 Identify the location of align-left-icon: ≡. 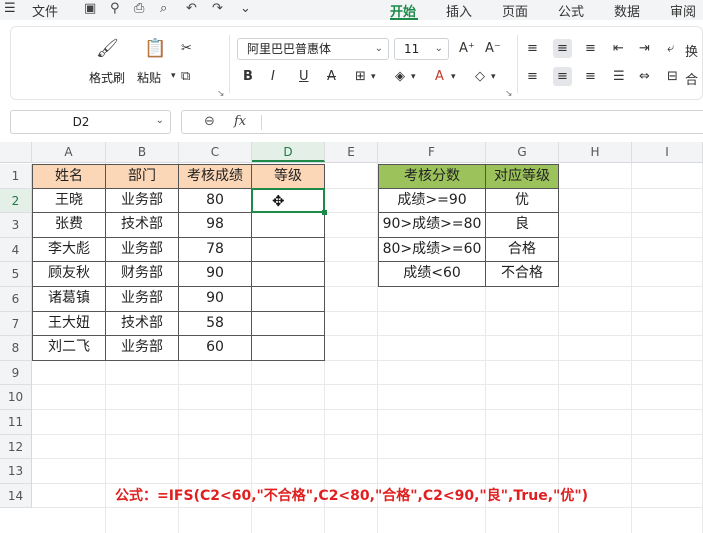
(532, 76).